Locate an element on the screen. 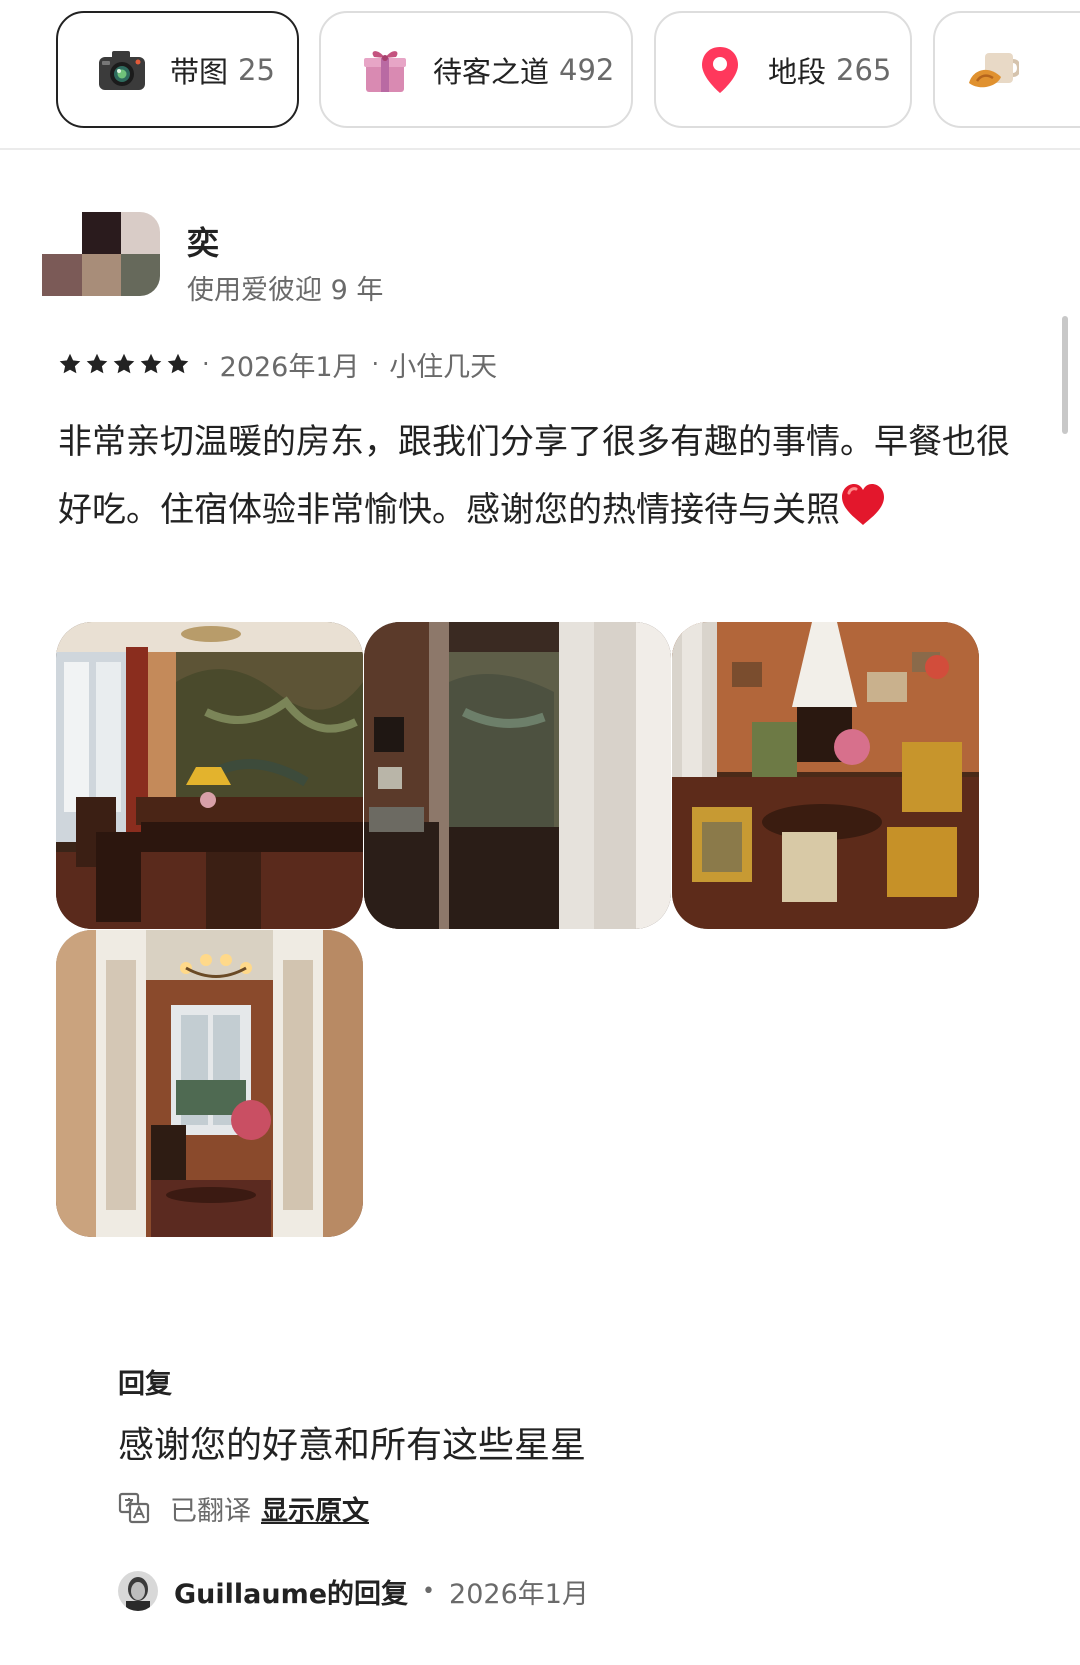 Image resolution: width=1080 pixels, height=1665 pixels. filter-chip-label: 待客之道 is located at coordinates (491, 71).